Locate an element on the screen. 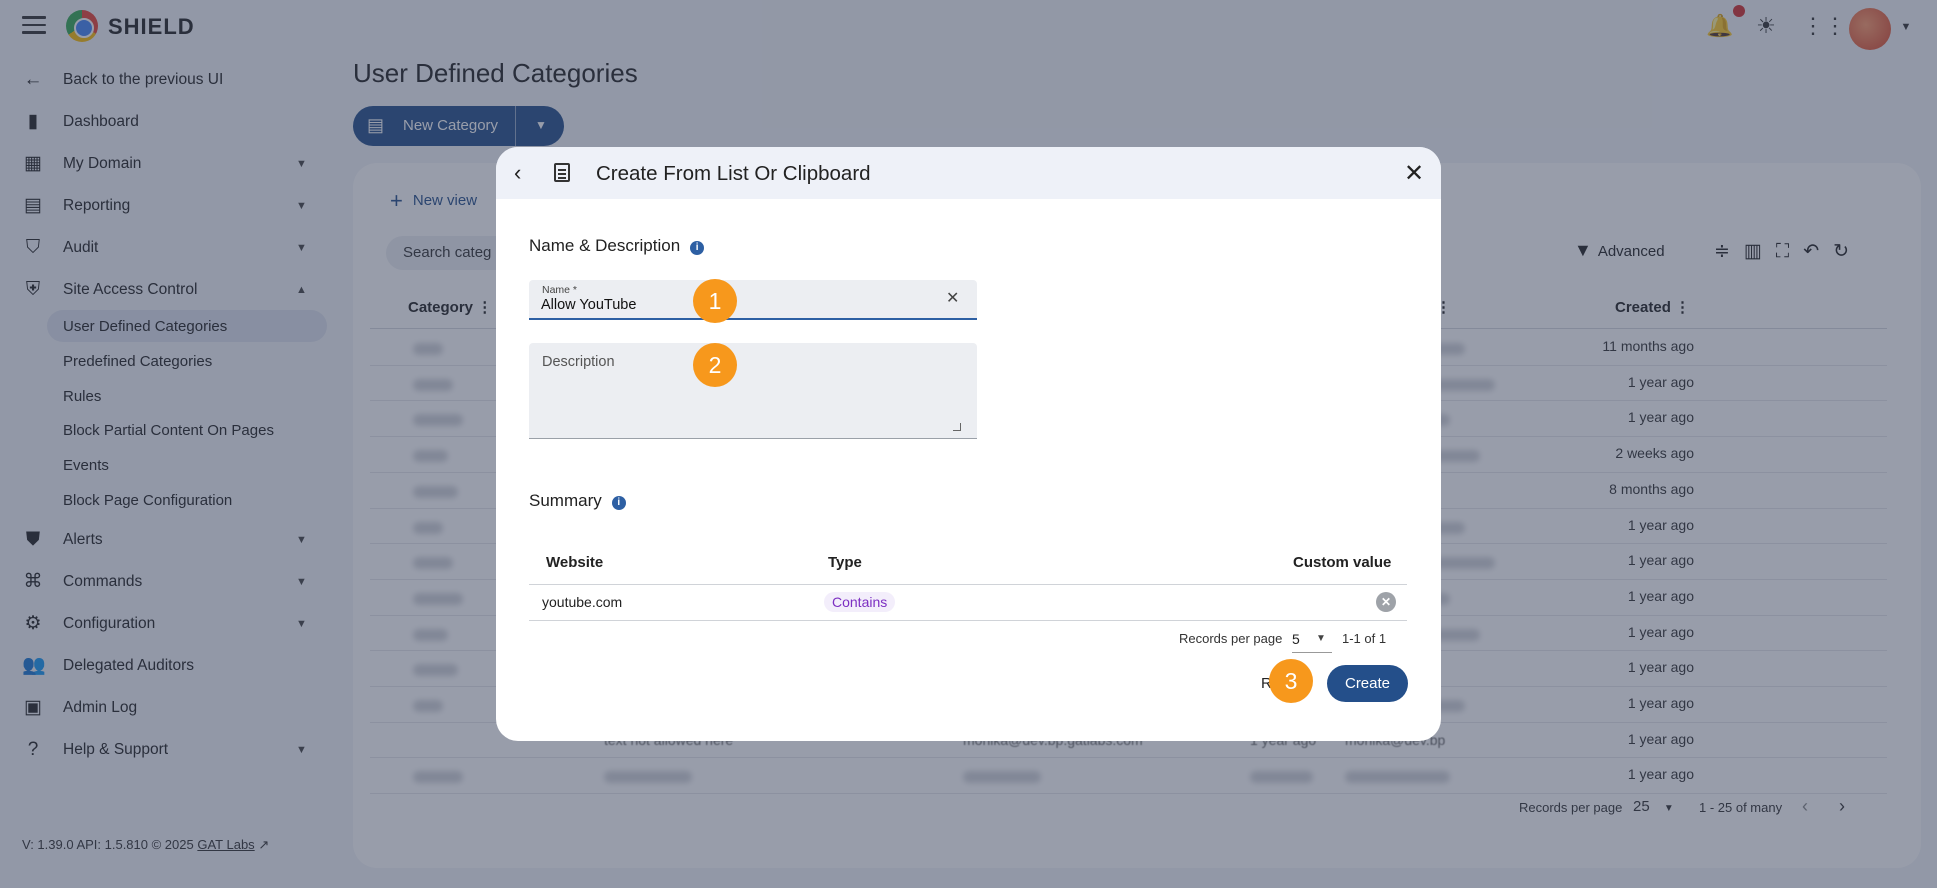  name-description-section: Name & Description i is located at coordinates (617, 246).